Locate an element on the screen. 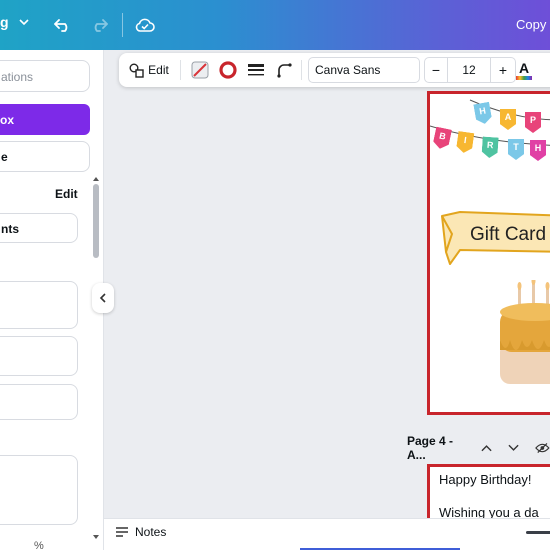 The height and width of the screenshot is (550, 550). undo-icon is located at coordinates (63, 25).